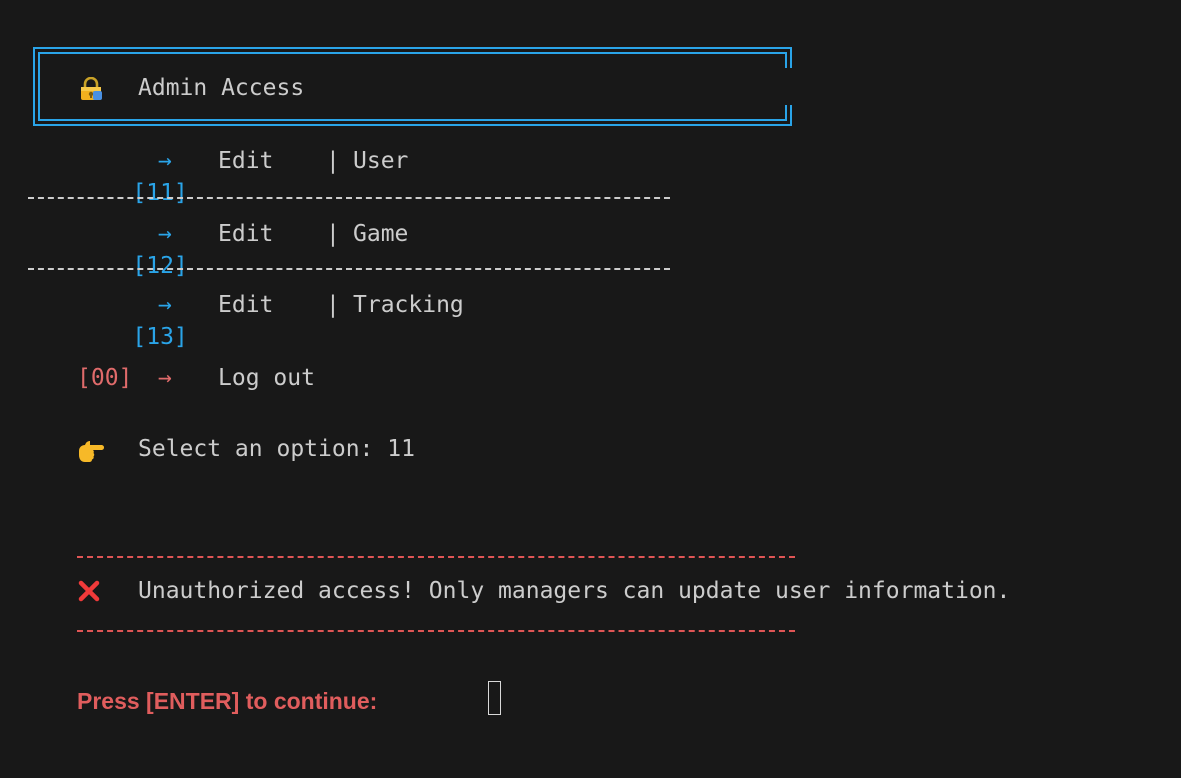 The height and width of the screenshot is (778, 1181). What do you see at coordinates (221, 88) in the screenshot?
I see `page-title: Admin Access` at bounding box center [221, 88].